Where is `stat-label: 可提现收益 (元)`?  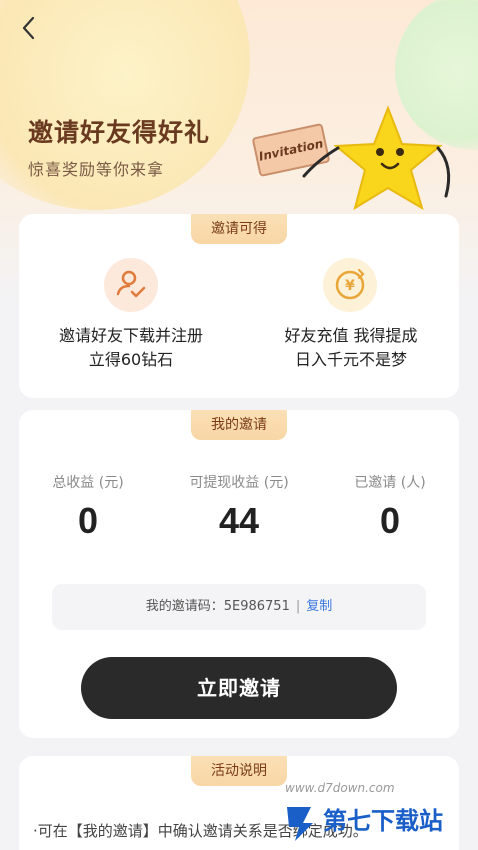 stat-label: 可提现收益 (元) is located at coordinates (239, 483).